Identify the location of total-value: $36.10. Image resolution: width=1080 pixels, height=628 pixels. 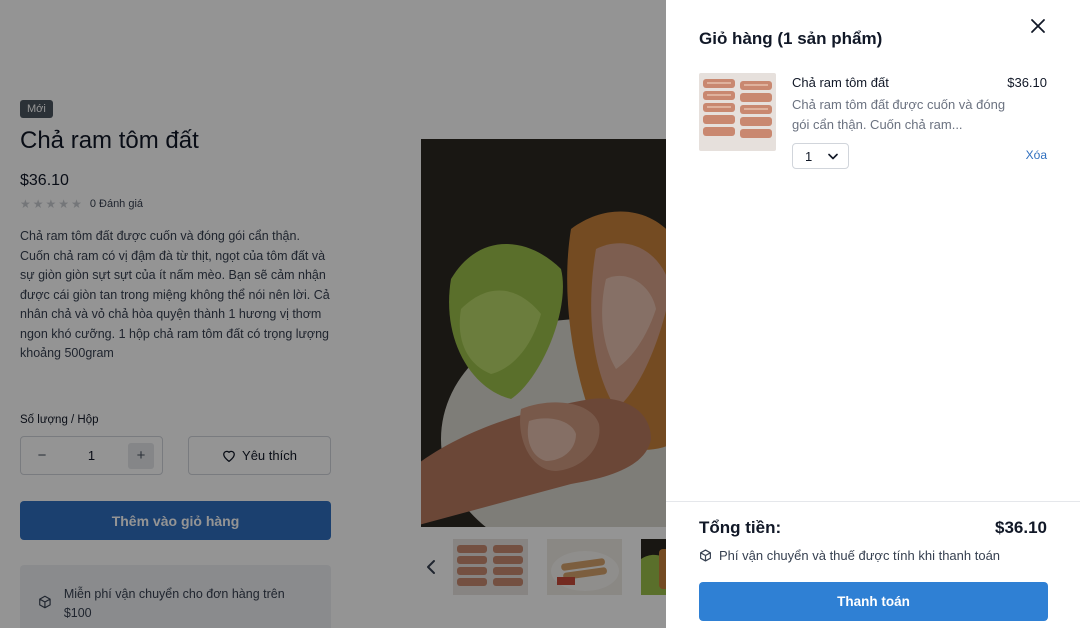
(1021, 527).